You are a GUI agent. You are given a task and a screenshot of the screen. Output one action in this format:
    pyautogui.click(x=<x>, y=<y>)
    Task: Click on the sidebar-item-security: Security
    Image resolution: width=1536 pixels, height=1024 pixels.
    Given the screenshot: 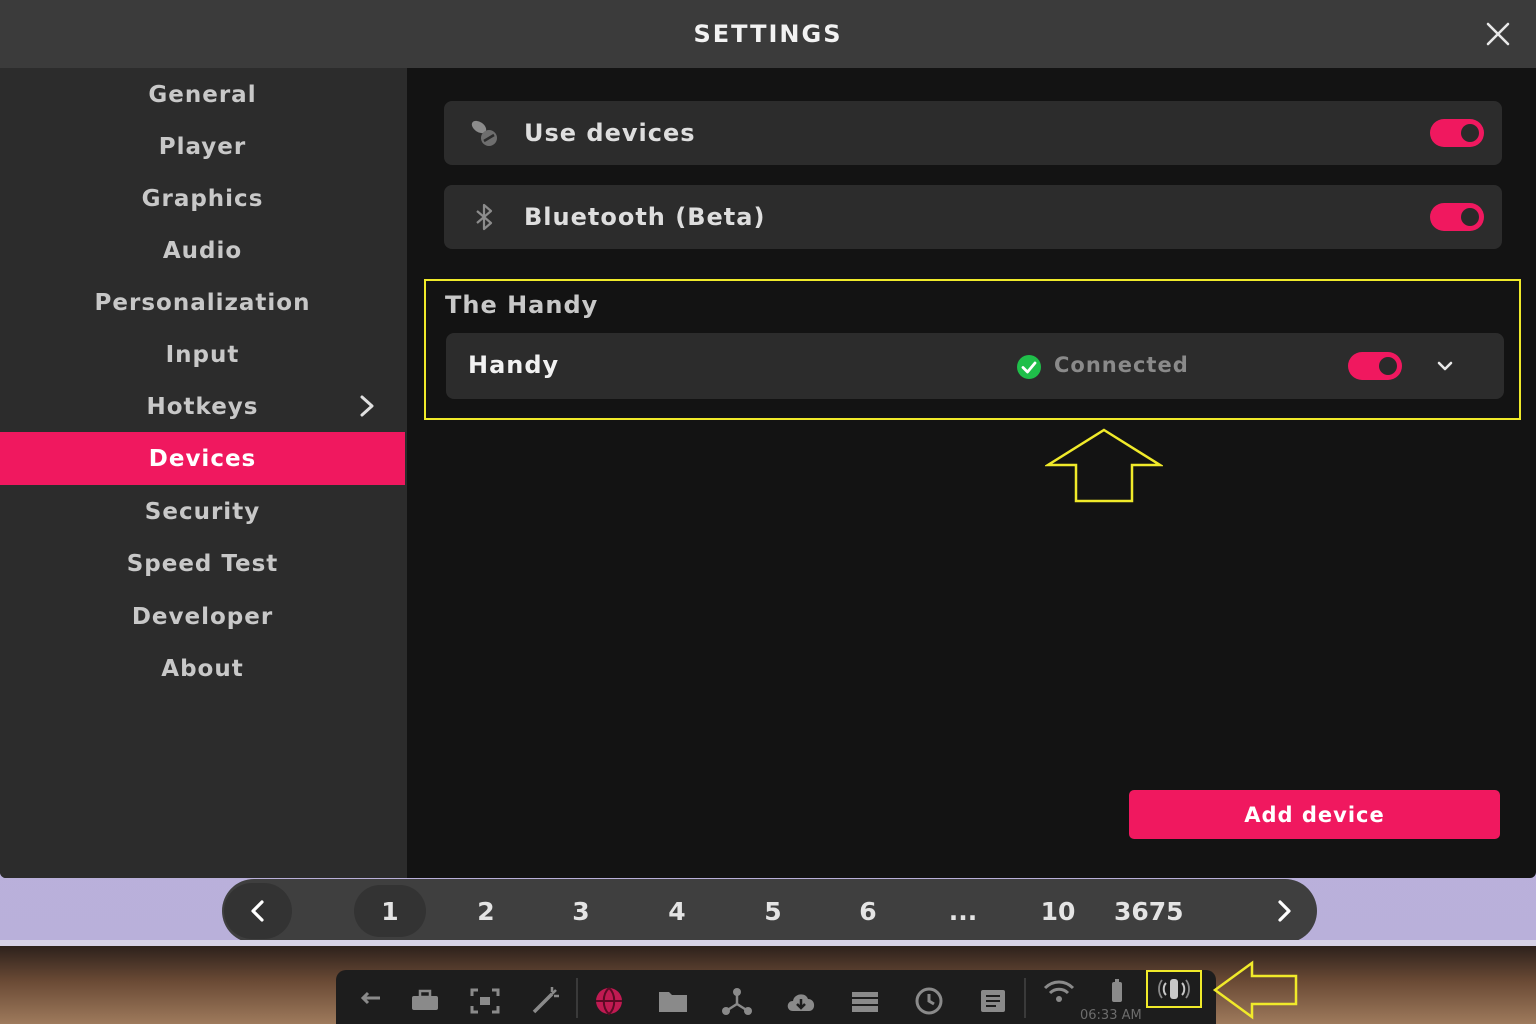 What is the action you would take?
    pyautogui.click(x=202, y=511)
    